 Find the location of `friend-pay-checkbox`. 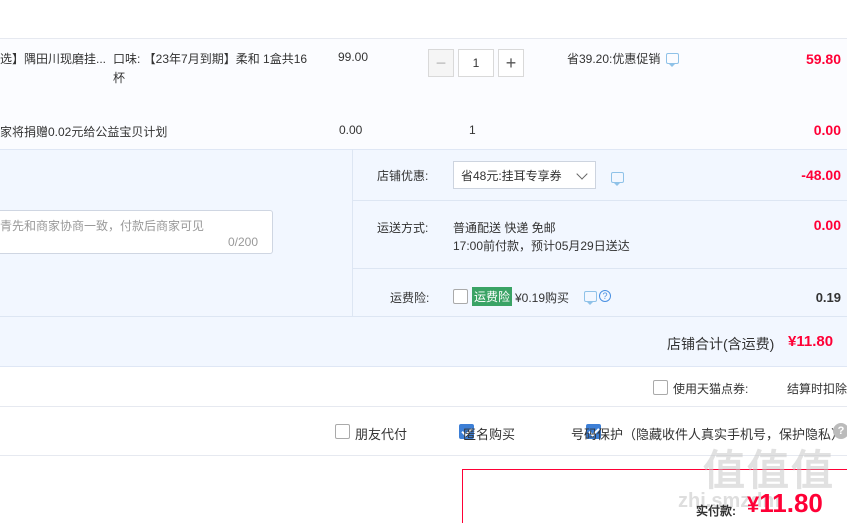

friend-pay-checkbox is located at coordinates (342, 431).